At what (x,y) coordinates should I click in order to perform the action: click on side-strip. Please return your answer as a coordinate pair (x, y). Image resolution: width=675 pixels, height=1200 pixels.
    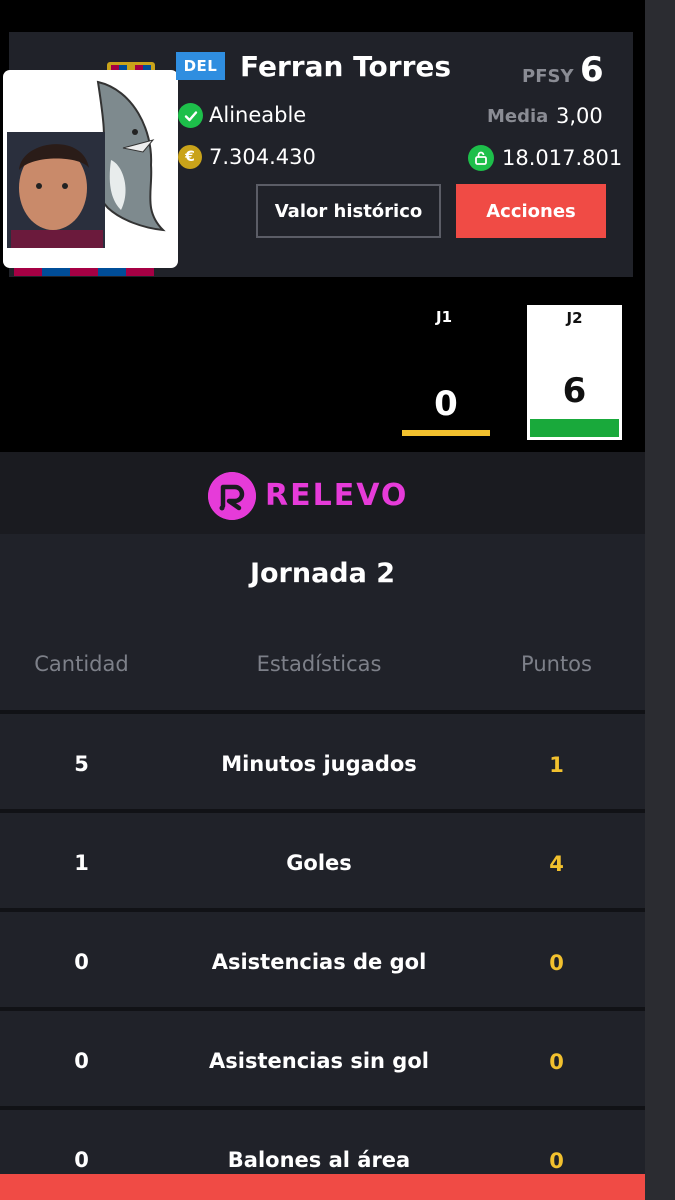
    Looking at the image, I should click on (660, 600).